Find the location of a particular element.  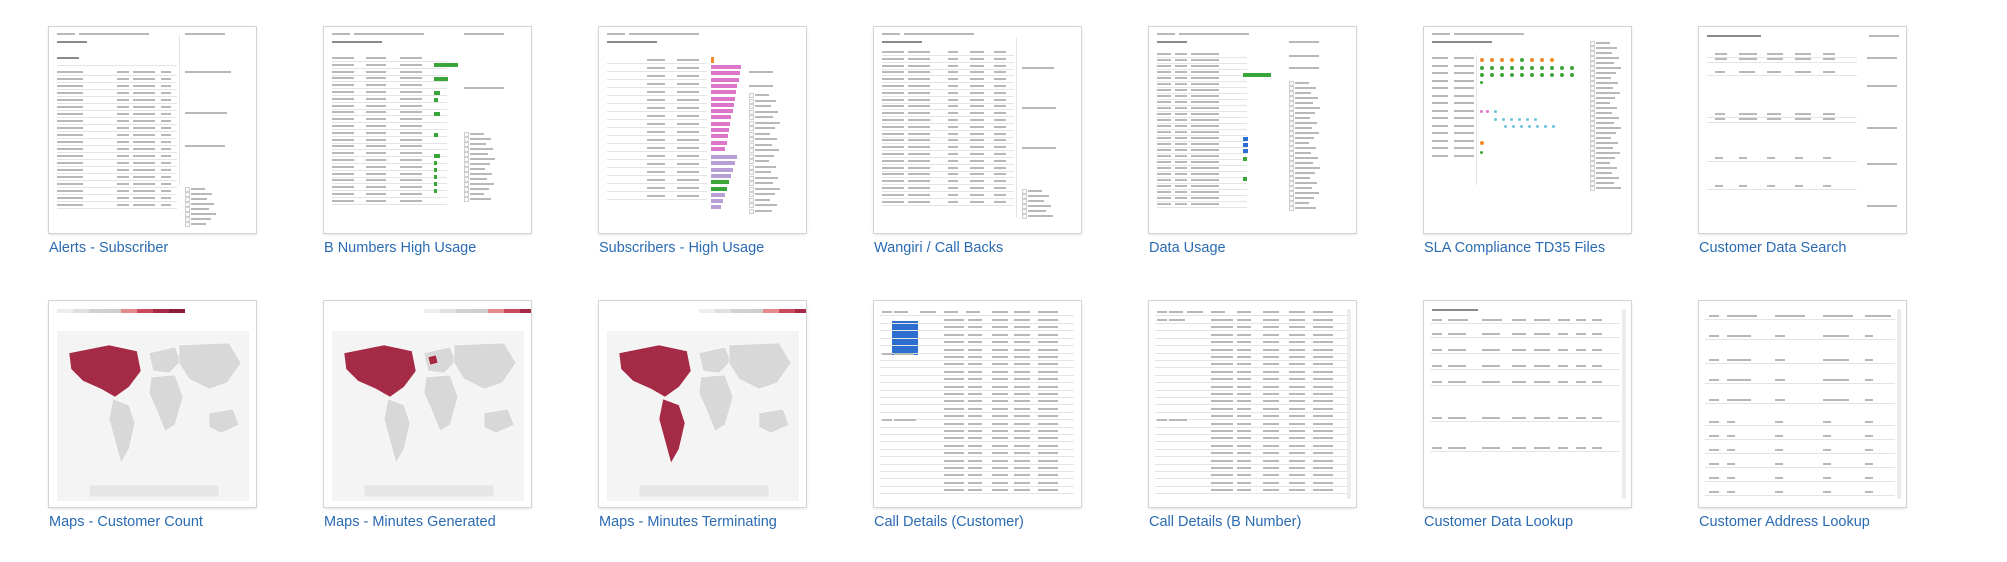

report-tile-maps-minutes-terminating: Maps - Minutes Terminating is located at coordinates (736, 415).